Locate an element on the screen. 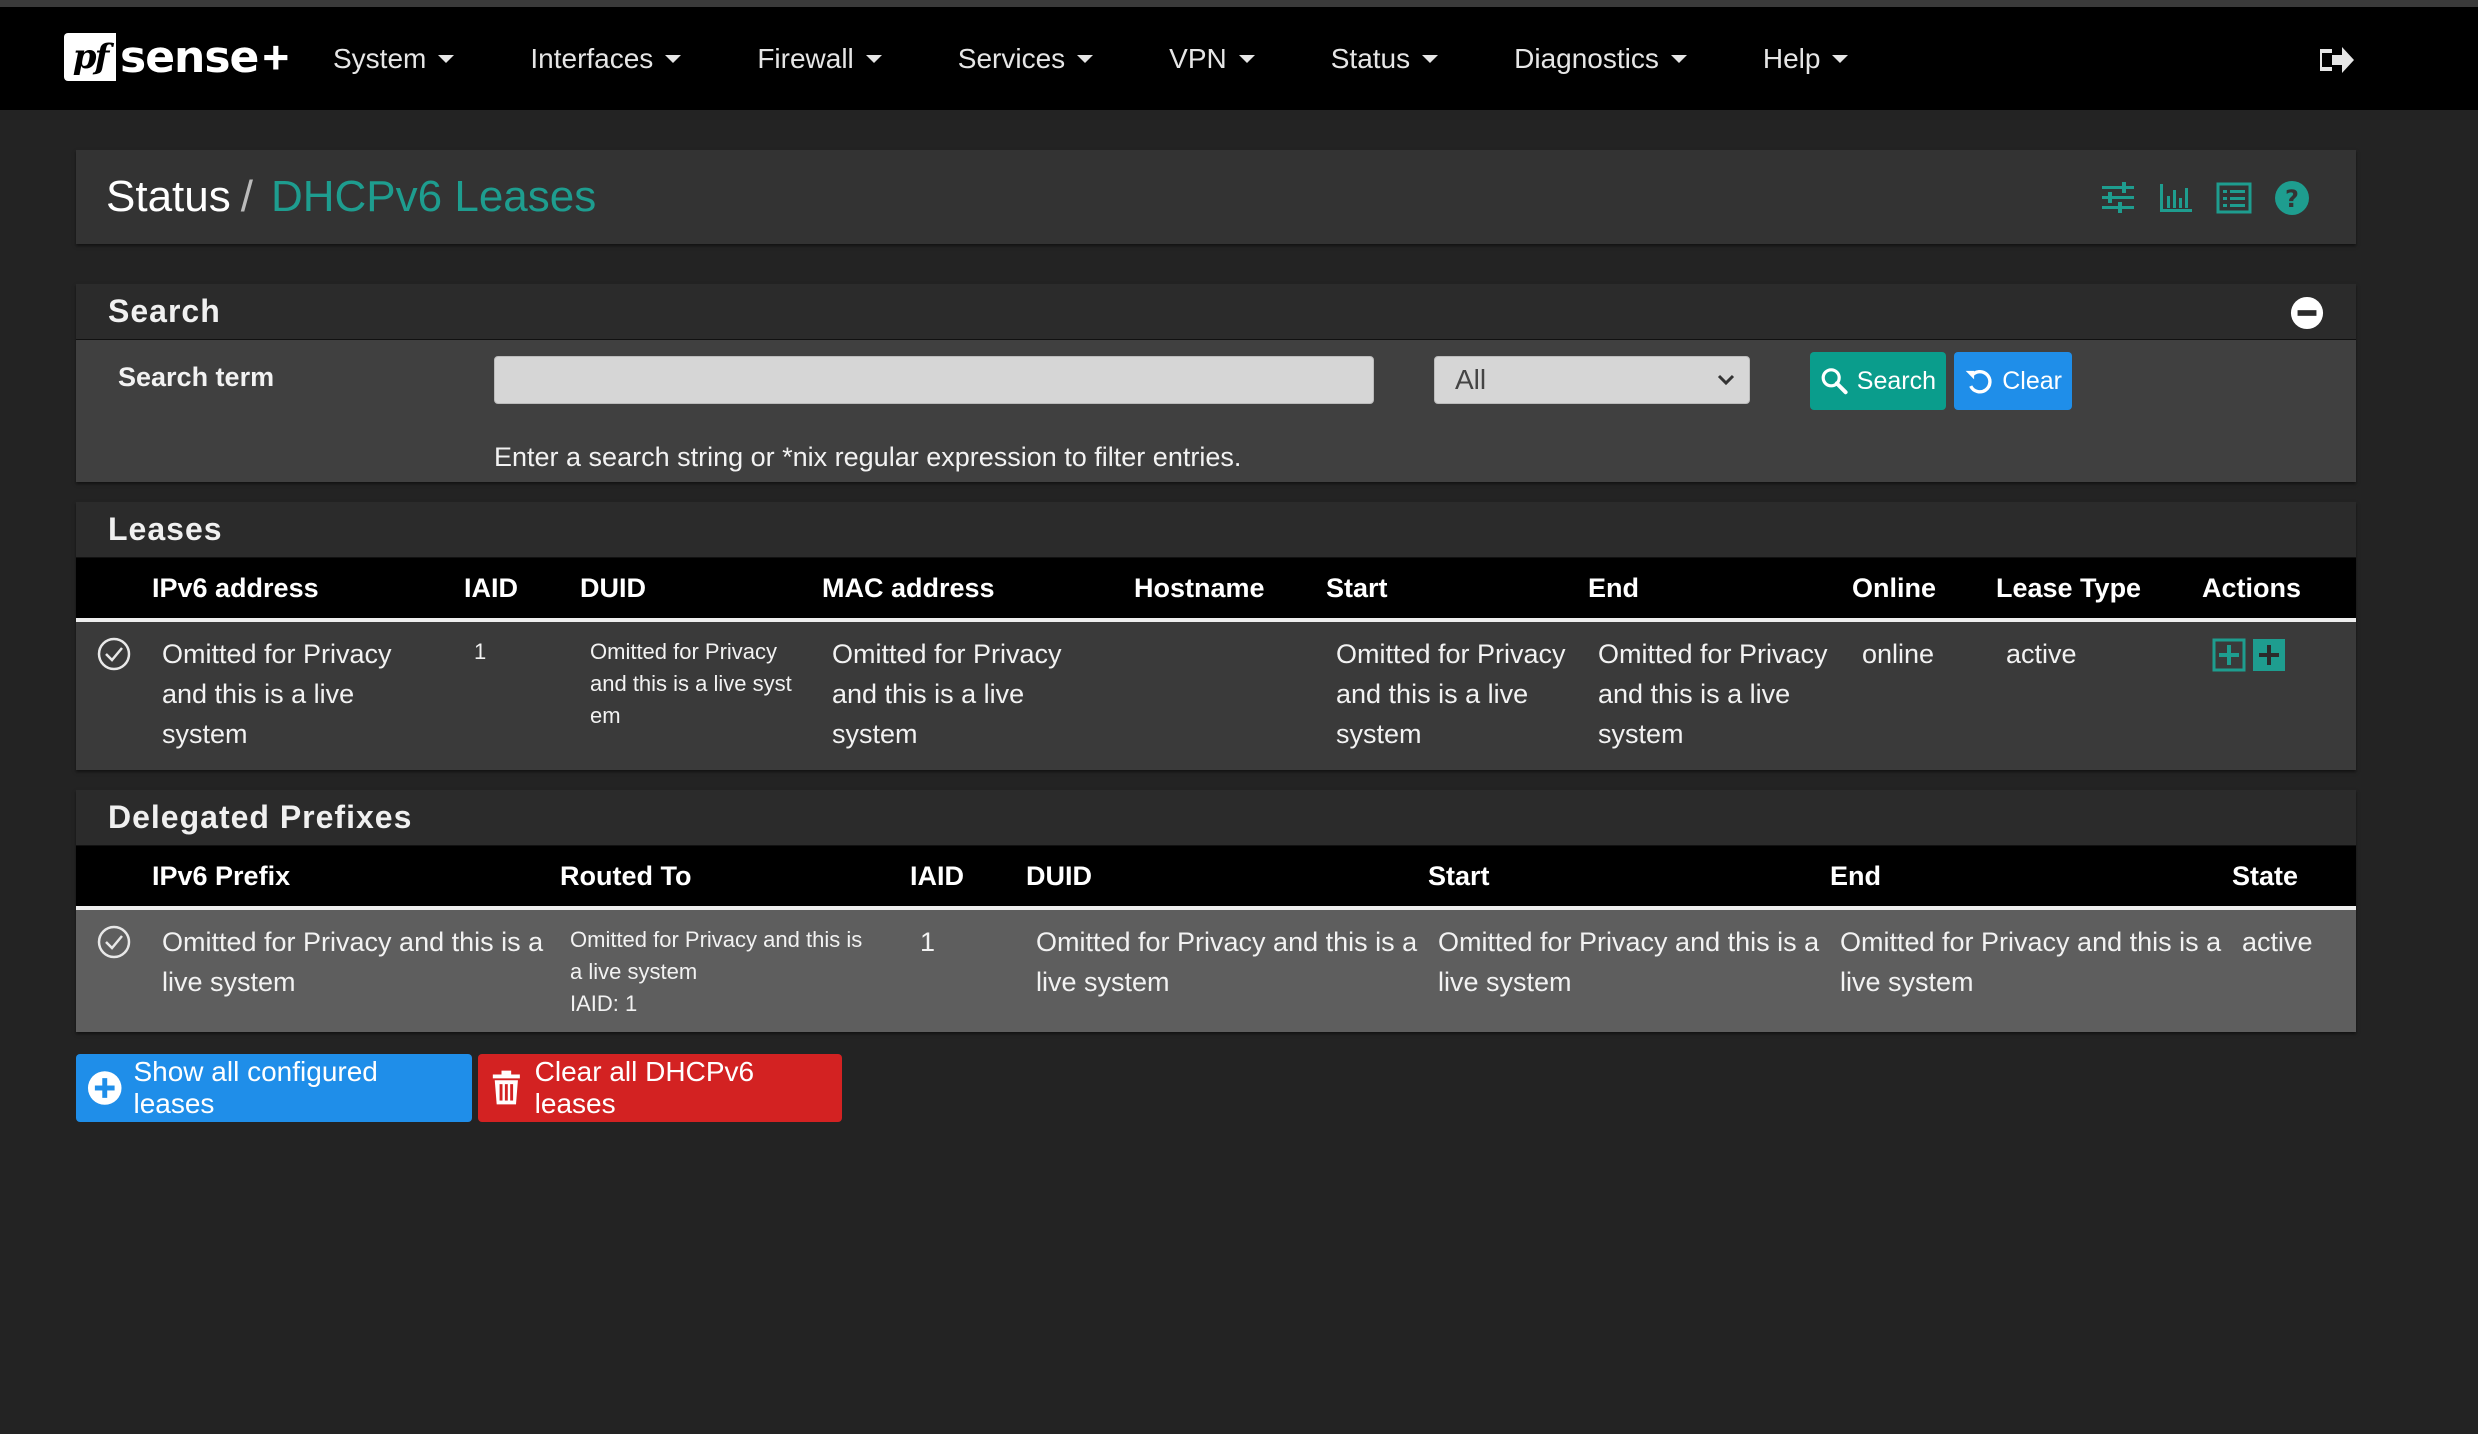  leases-panel-header: Leases is located at coordinates (1216, 530).